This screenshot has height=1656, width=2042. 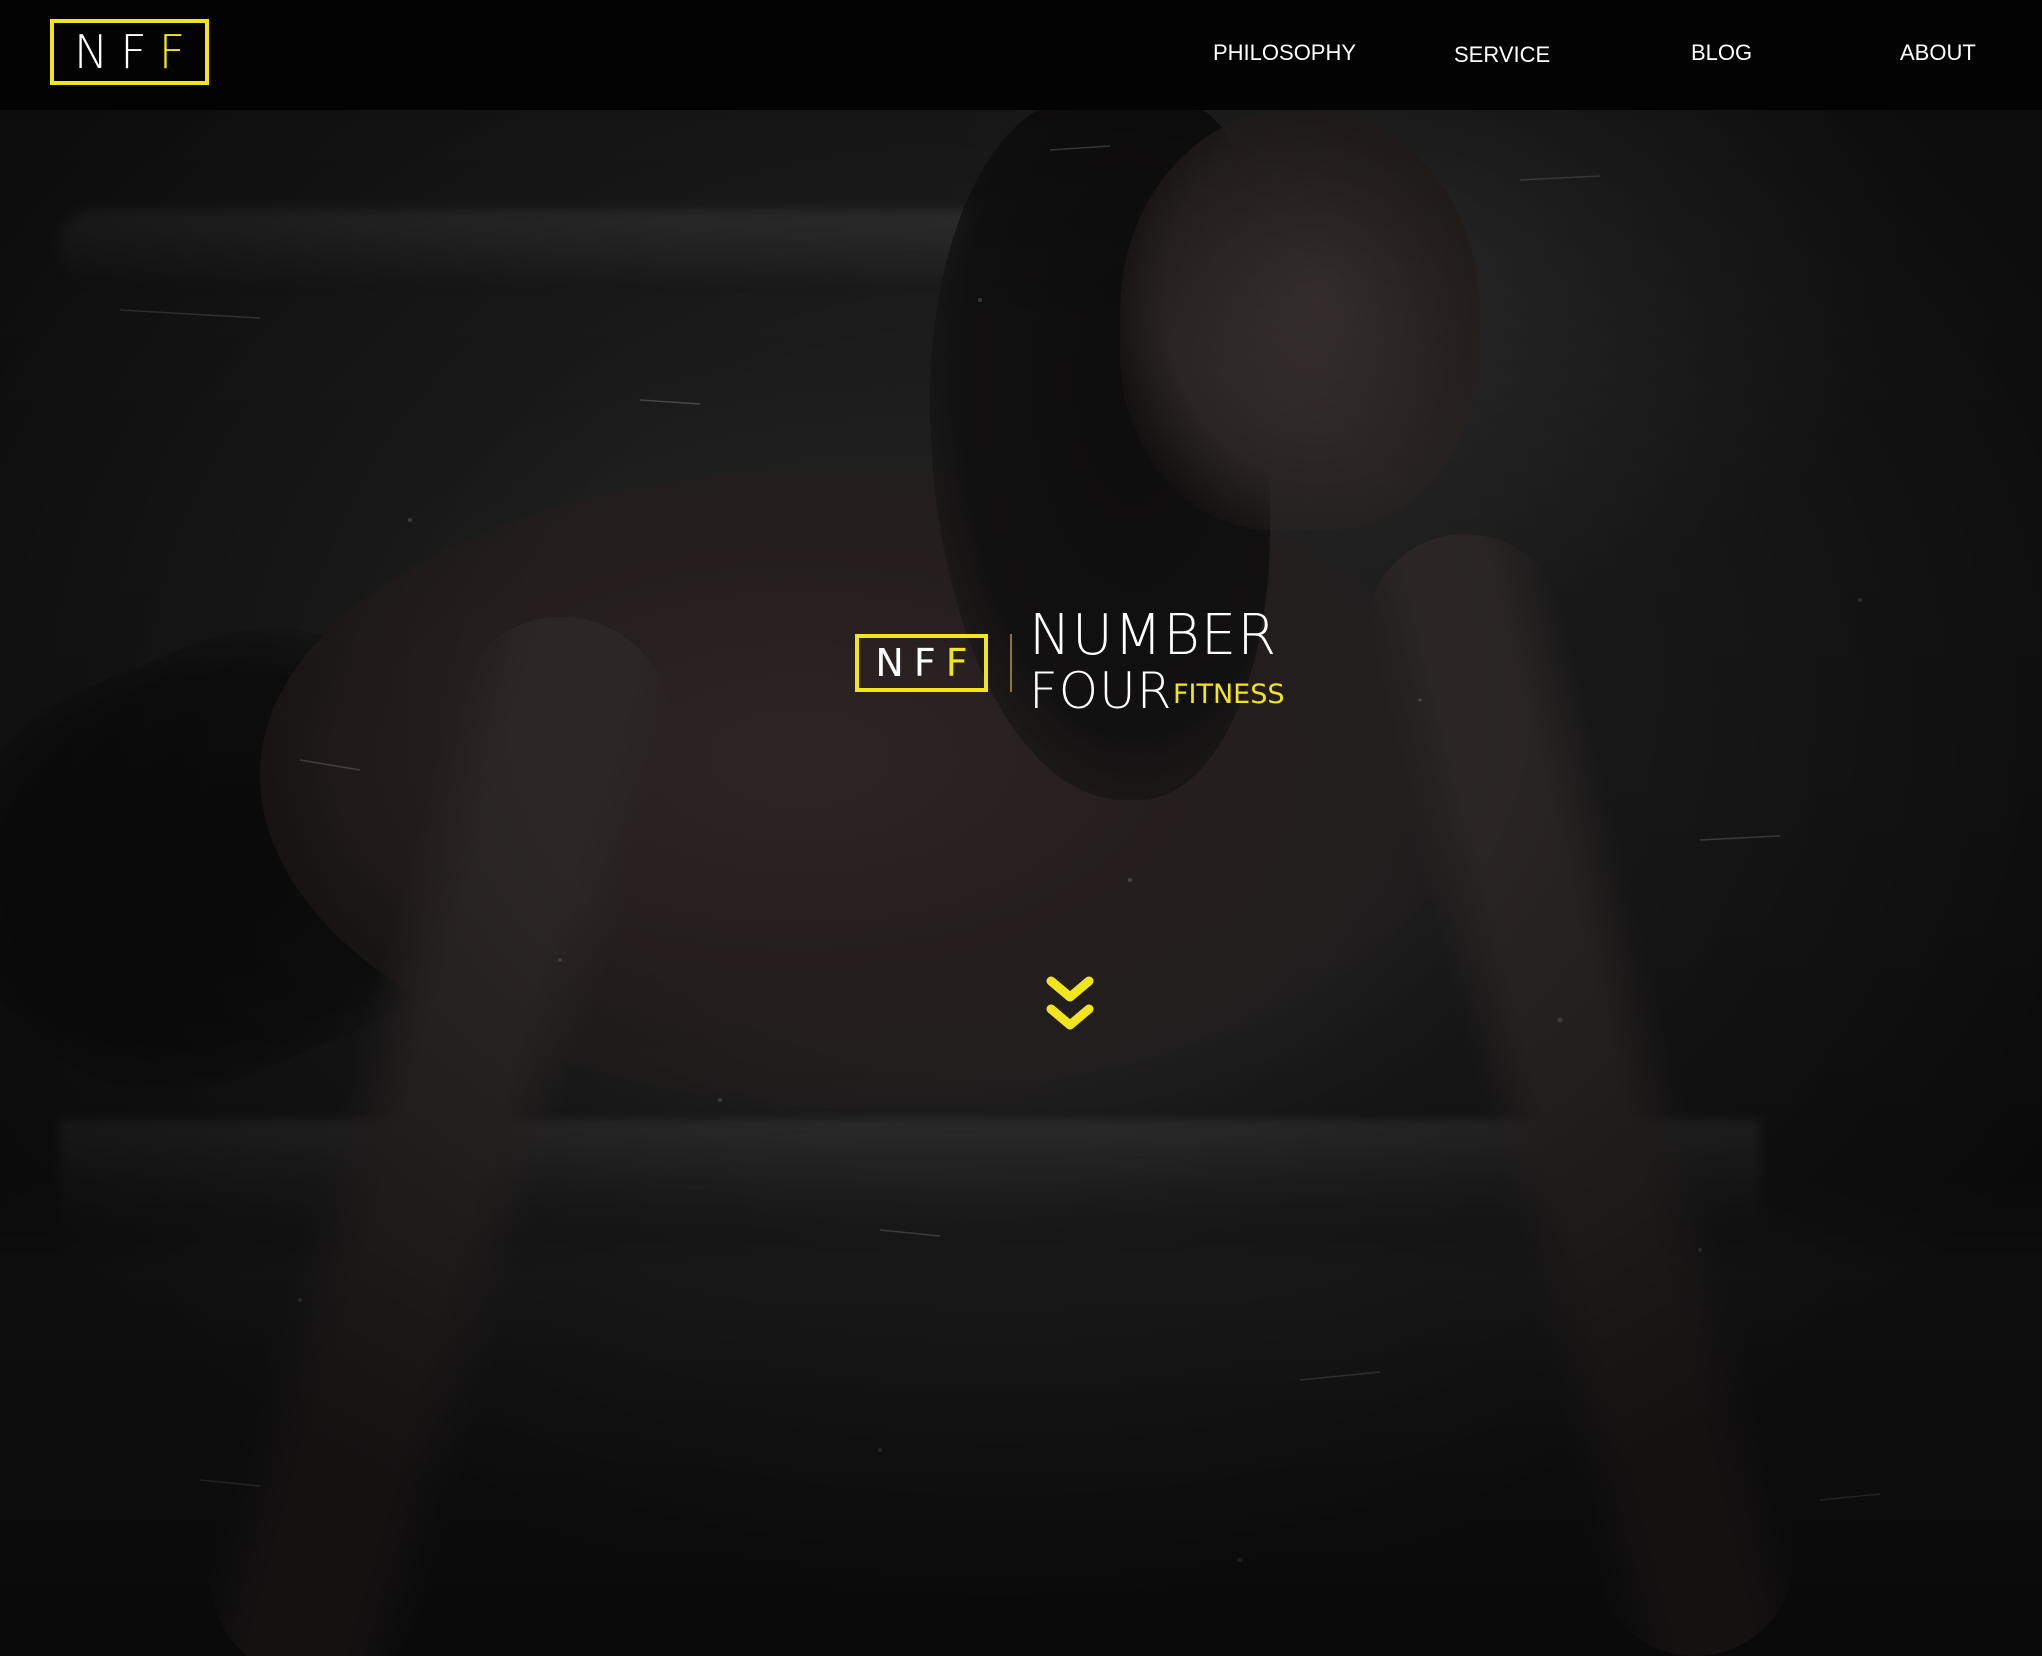 What do you see at coordinates (1101, 691) in the screenshot?
I see `hero-title-four: FOUR` at bounding box center [1101, 691].